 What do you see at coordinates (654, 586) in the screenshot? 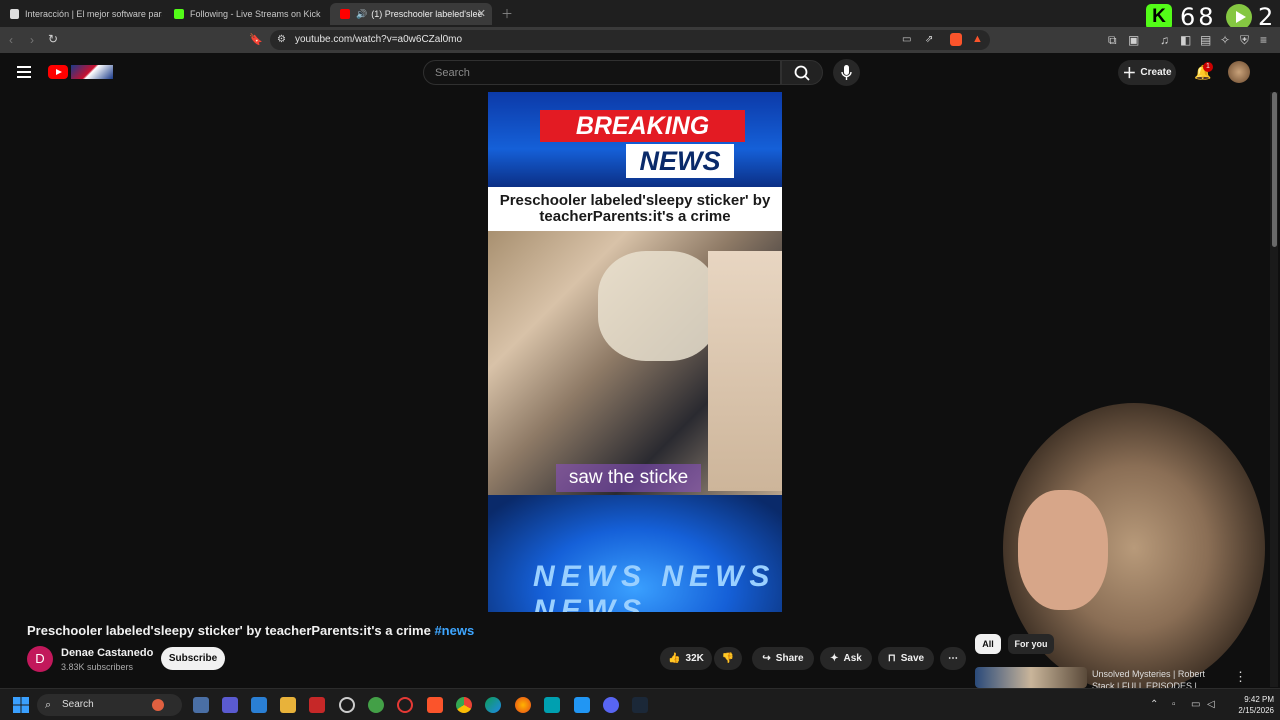
I see `globe-text: NEWS NEWS NEWS` at bounding box center [654, 586].